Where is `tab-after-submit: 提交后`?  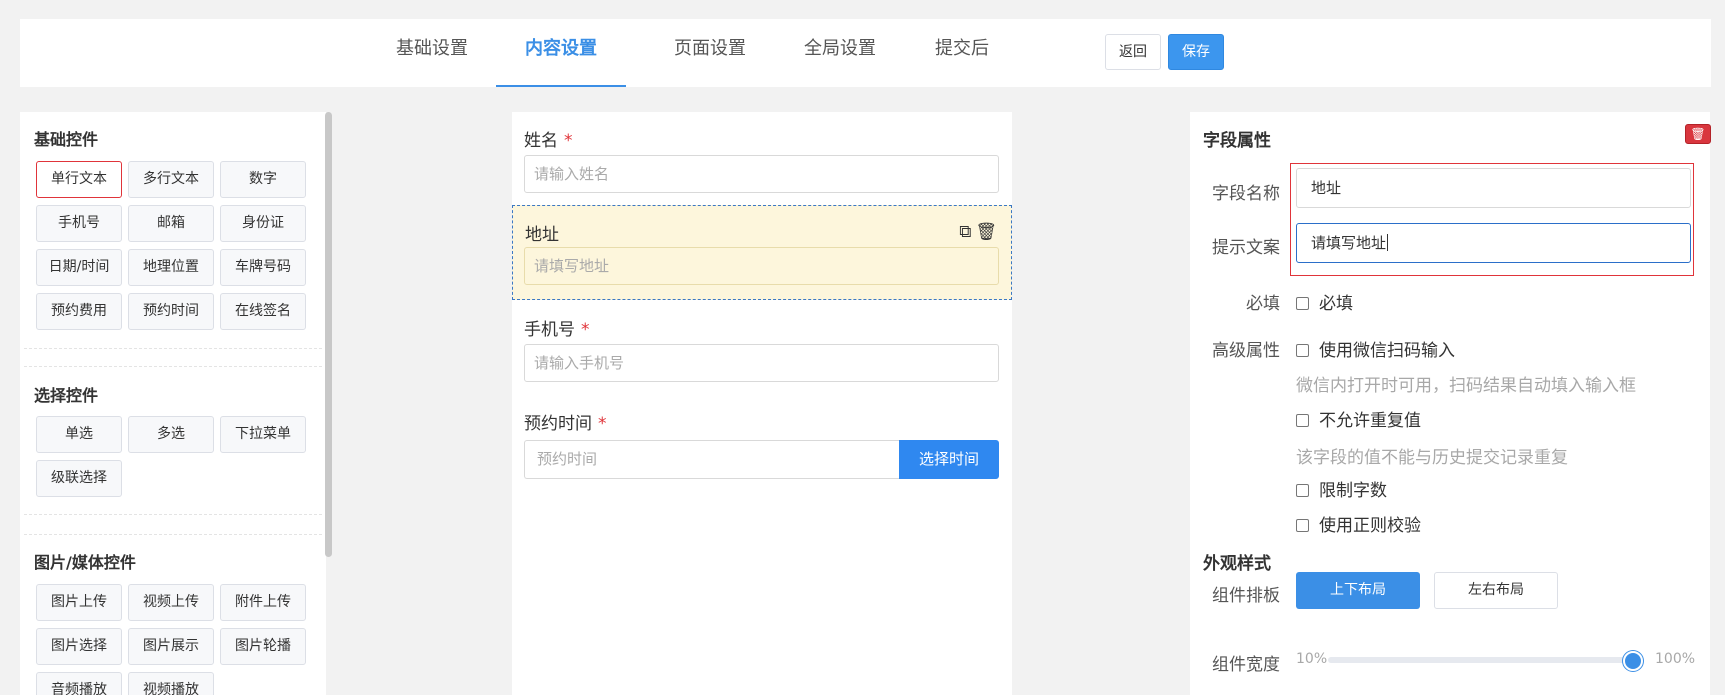
tab-after-submit: 提交后 is located at coordinates (962, 53).